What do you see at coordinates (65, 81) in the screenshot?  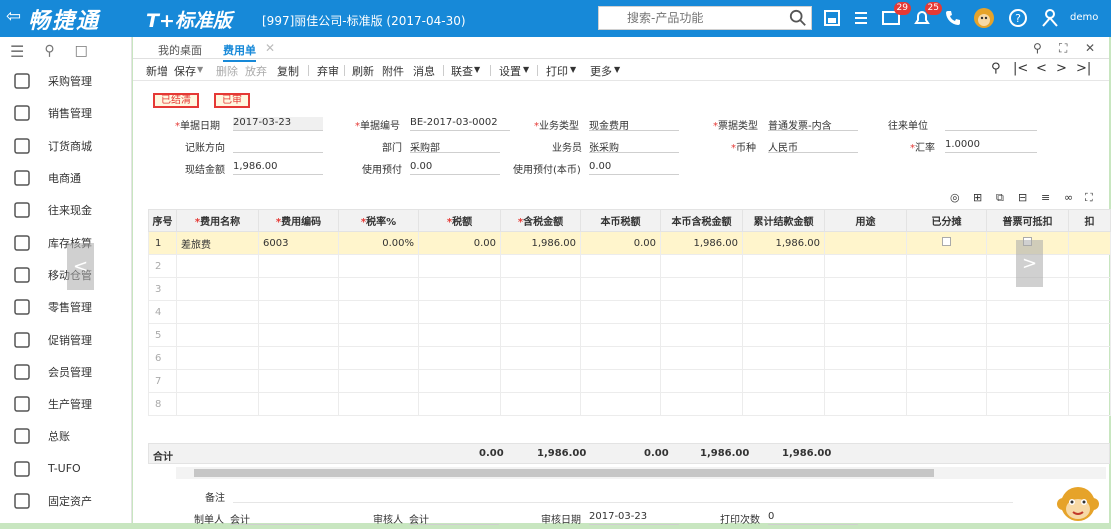 I see `sidebar-item: 采购管理` at bounding box center [65, 81].